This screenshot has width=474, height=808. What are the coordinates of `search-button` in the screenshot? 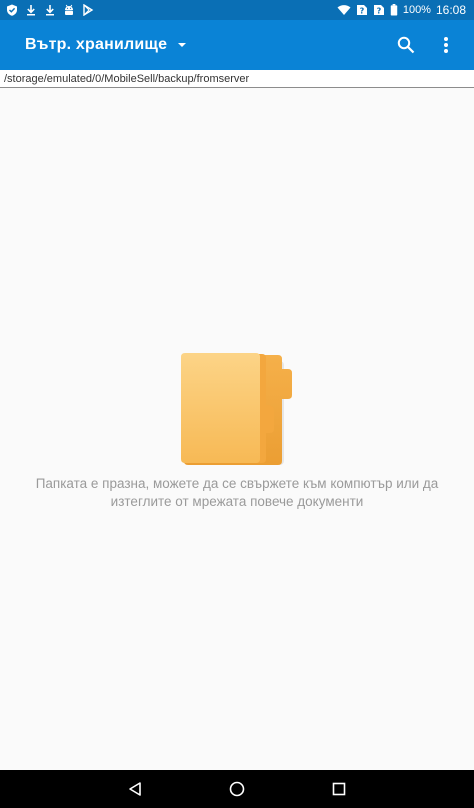 It's located at (406, 45).